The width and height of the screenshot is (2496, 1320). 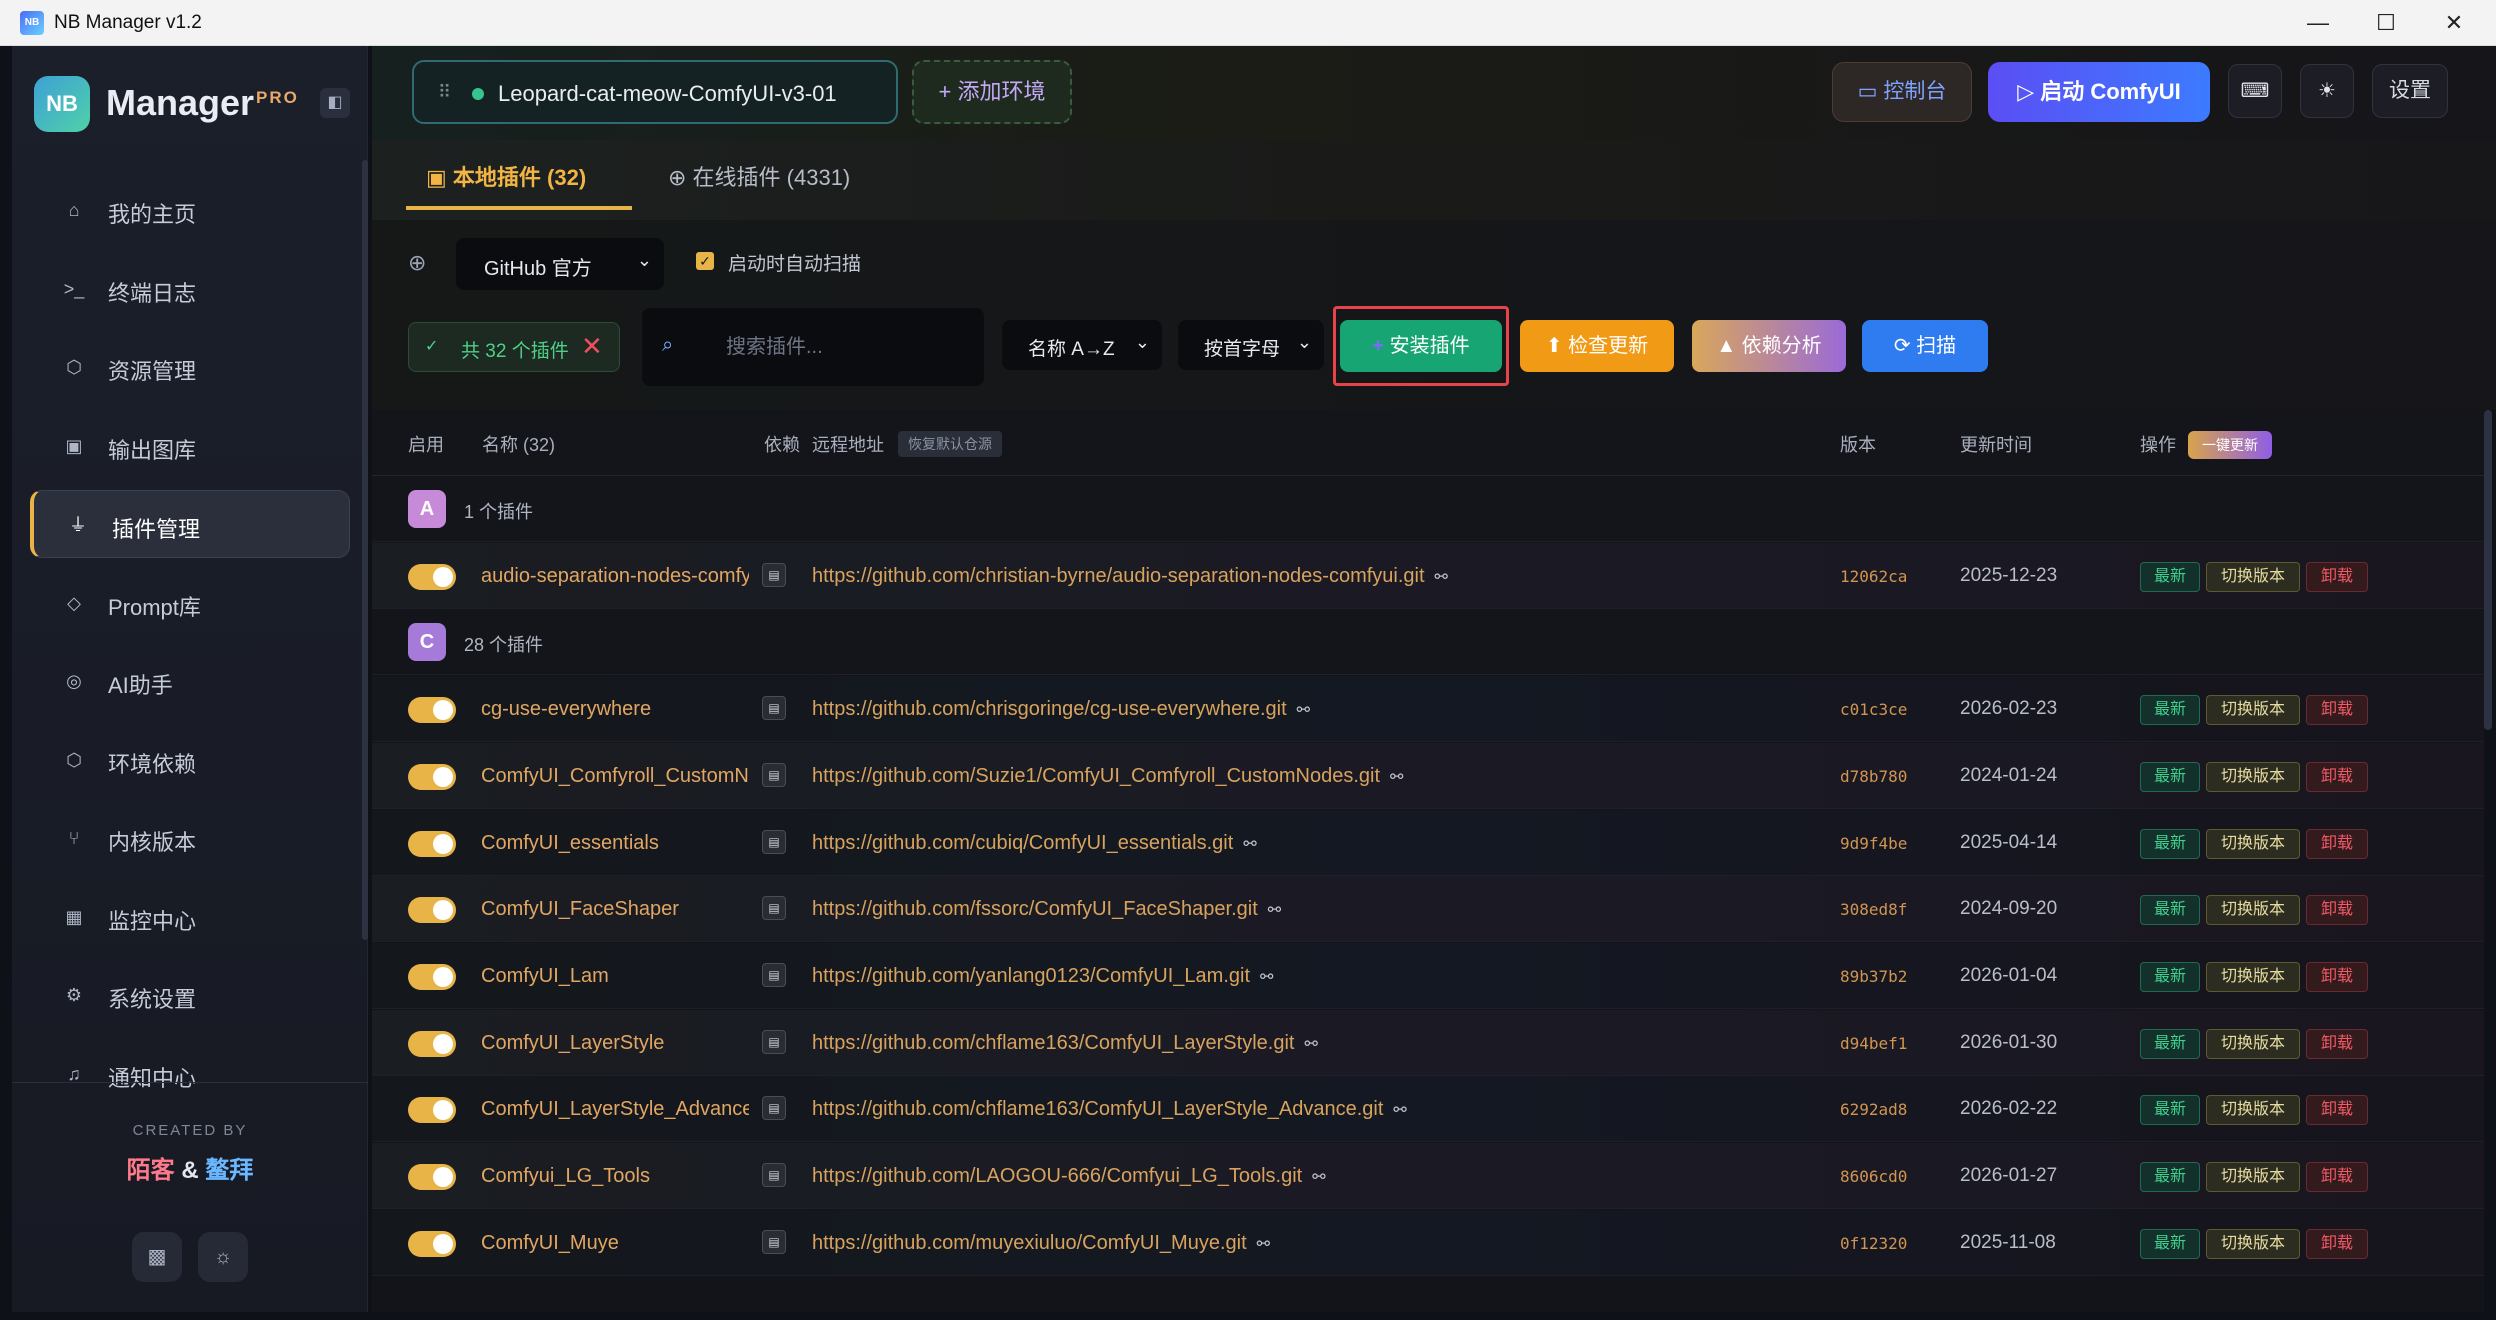 I want to click on console-button: ▭ 控制台, so click(x=1902, y=92).